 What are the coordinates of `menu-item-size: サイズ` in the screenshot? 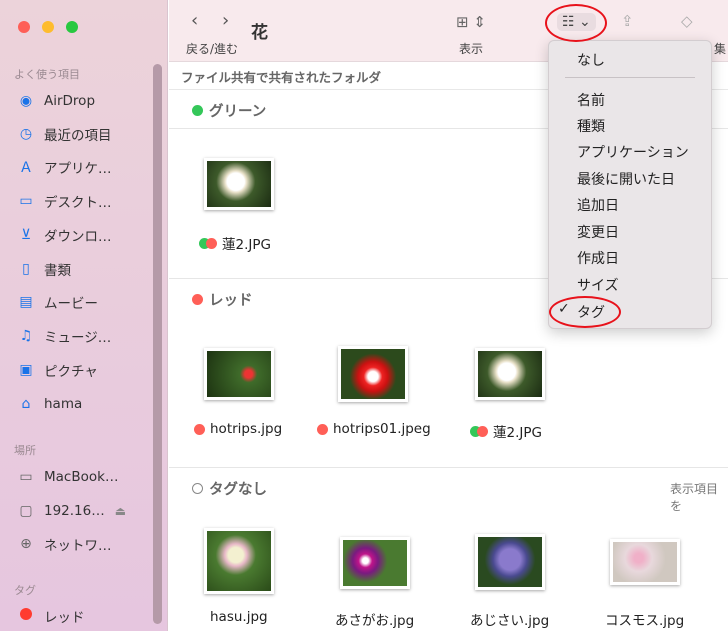 It's located at (598, 285).